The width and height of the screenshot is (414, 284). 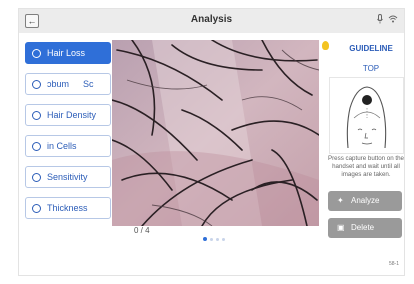 I want to click on dead-cells-icon, so click(x=36, y=146).